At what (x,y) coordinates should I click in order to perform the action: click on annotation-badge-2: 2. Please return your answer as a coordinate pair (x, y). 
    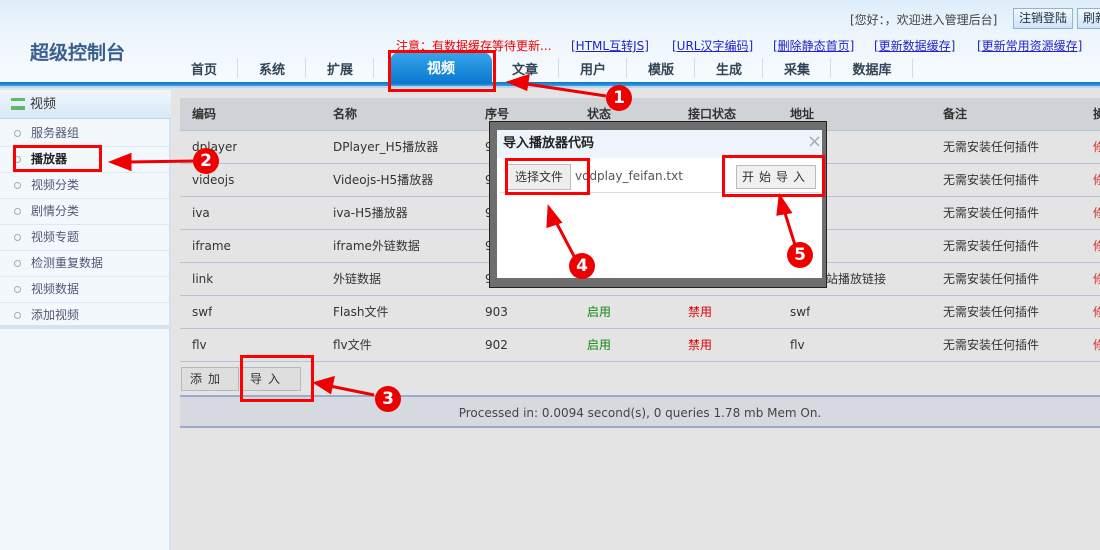
    Looking at the image, I should click on (206, 161).